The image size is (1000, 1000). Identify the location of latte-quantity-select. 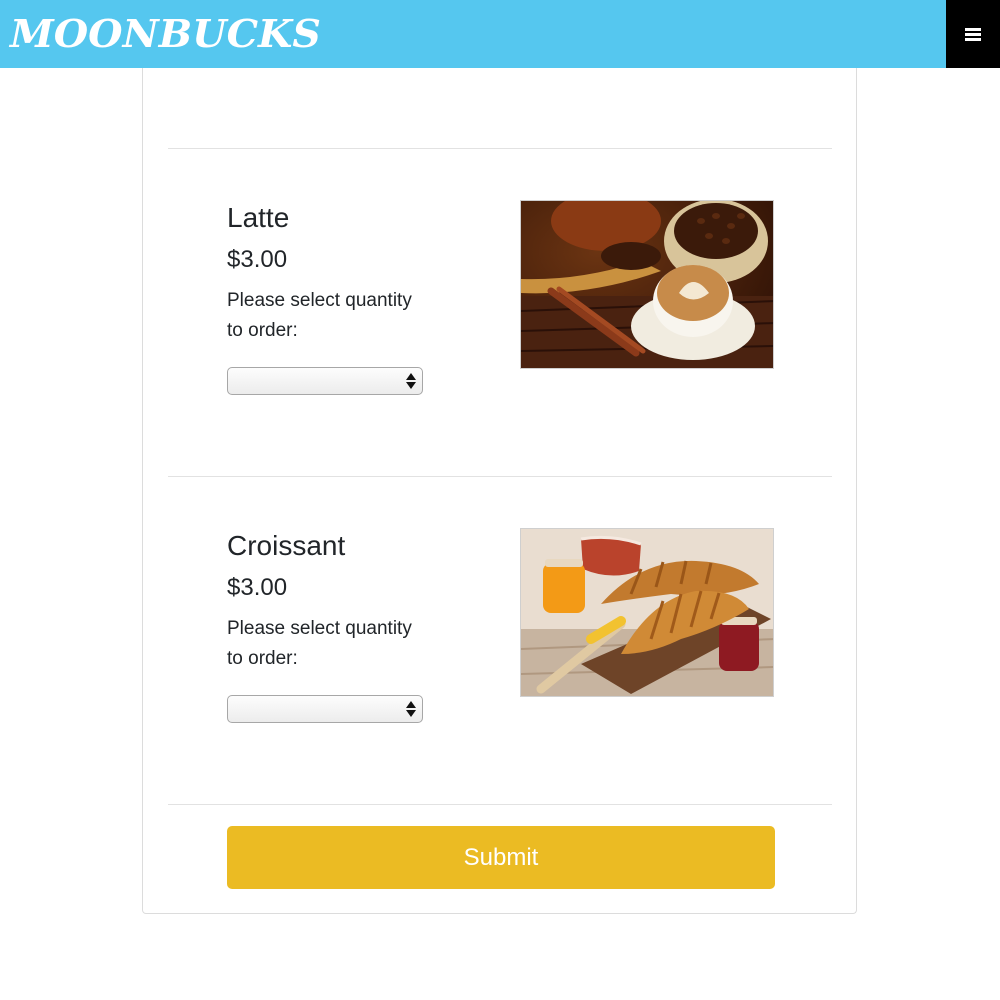
(325, 381).